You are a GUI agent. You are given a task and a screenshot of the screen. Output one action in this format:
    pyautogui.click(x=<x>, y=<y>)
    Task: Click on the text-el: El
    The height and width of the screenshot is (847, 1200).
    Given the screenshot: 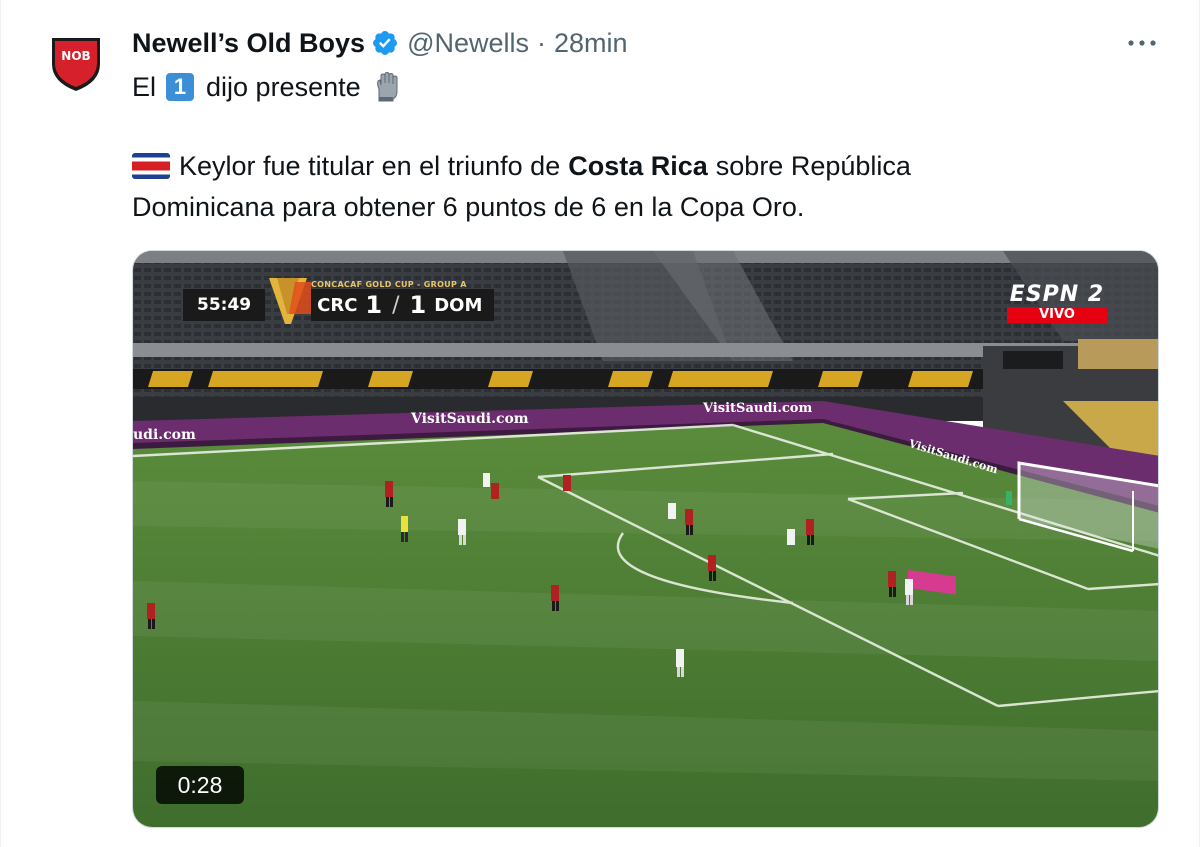 What is the action you would take?
    pyautogui.click(x=144, y=87)
    